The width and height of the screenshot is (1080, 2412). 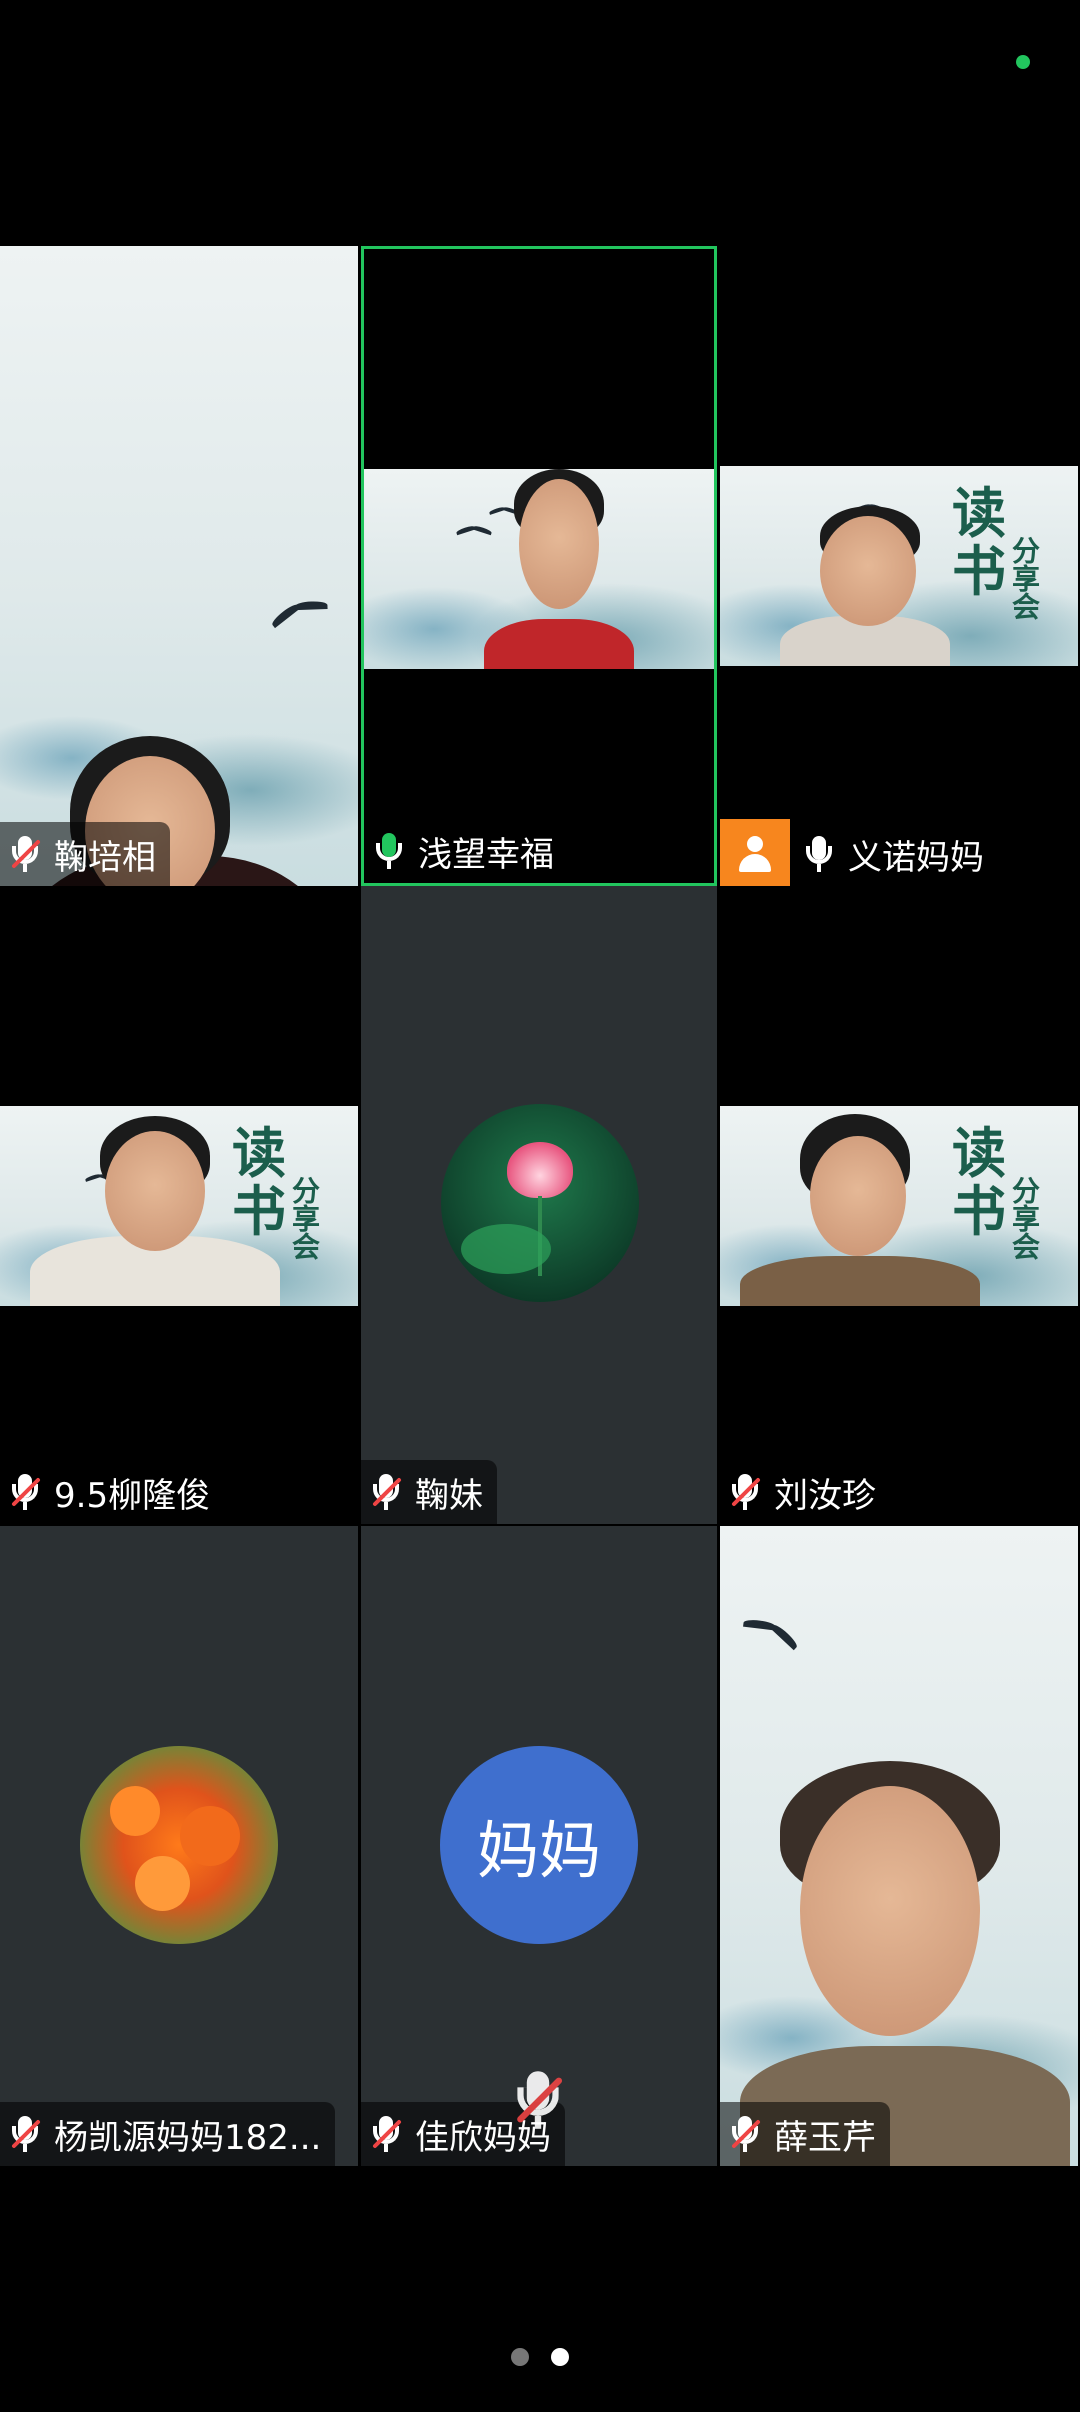 I want to click on participant-name-bar: 义诺妈妈, so click(x=859, y=852).